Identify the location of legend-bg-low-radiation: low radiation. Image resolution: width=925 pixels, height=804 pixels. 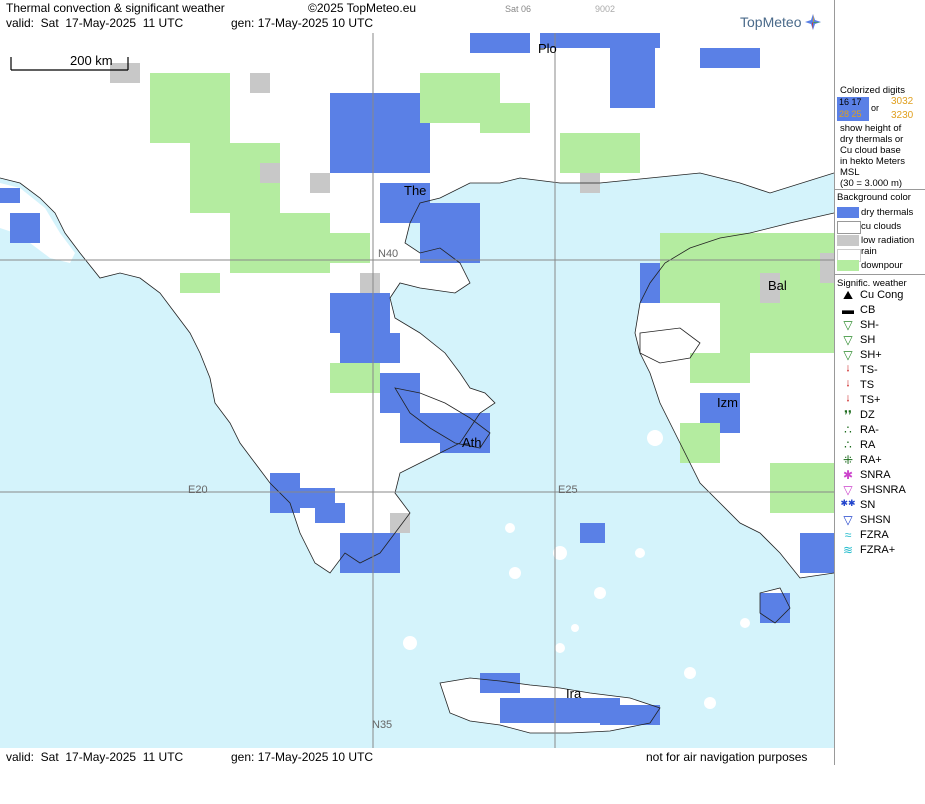
(888, 240).